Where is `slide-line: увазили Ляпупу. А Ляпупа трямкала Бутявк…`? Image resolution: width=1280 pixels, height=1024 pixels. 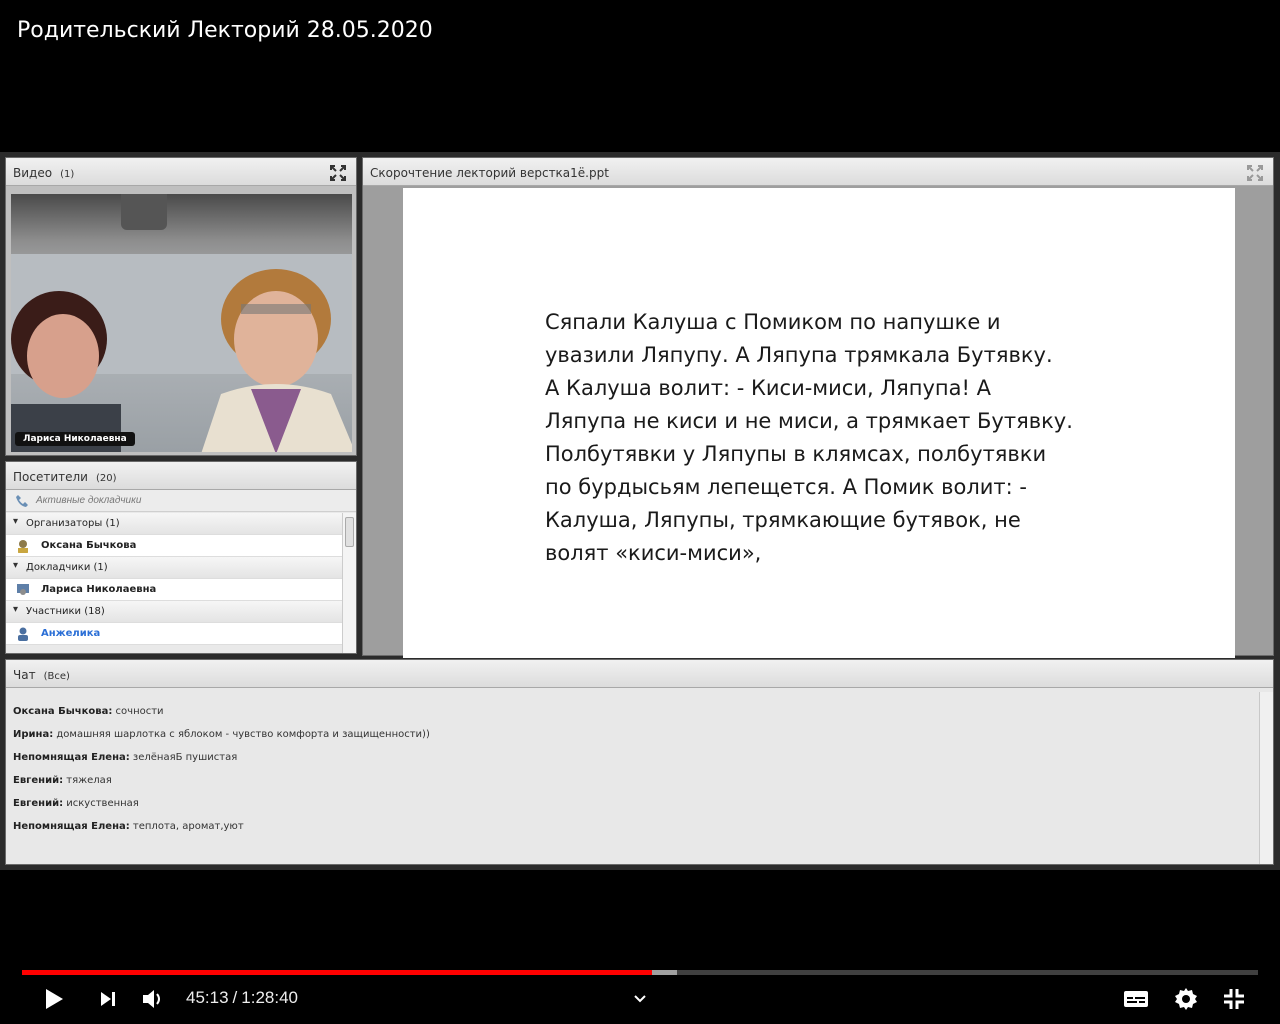 slide-line: увазили Ляпупу. А Ляпупа трямкала Бутявк… is located at coordinates (799, 355).